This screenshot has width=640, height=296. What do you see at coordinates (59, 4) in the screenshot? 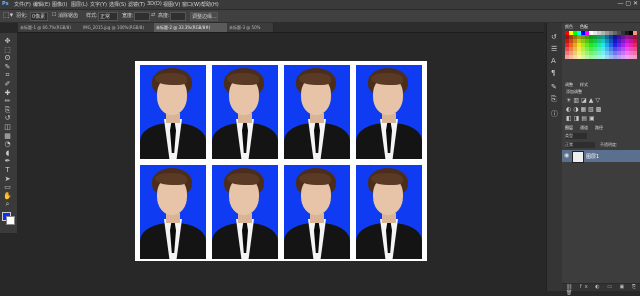
I see `menu-image: 图像(I)` at bounding box center [59, 4].